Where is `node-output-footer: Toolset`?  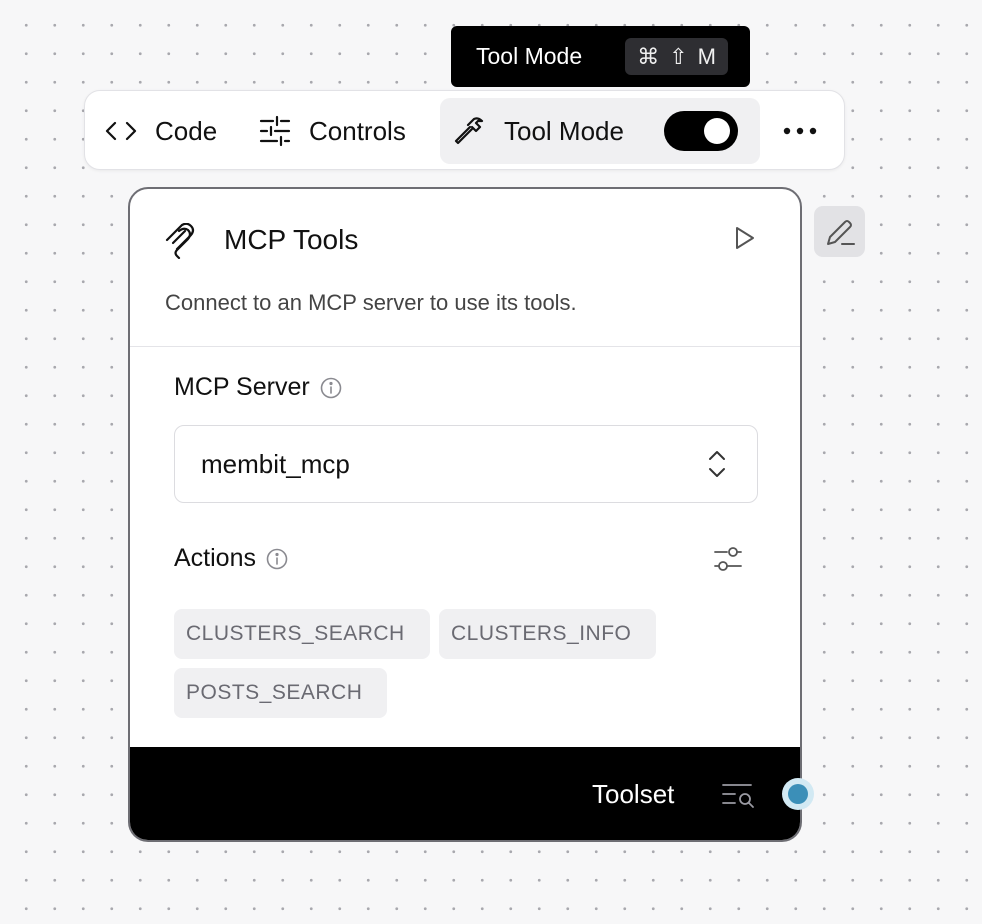
node-output-footer: Toolset is located at coordinates (465, 793).